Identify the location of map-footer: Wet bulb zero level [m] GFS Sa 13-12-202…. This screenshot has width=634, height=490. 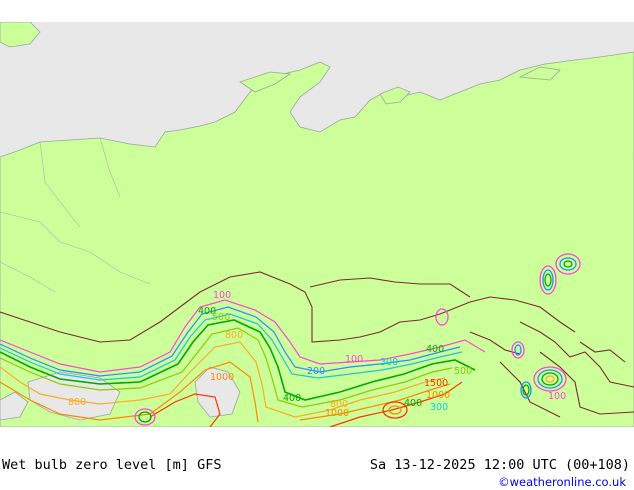
(317, 458).